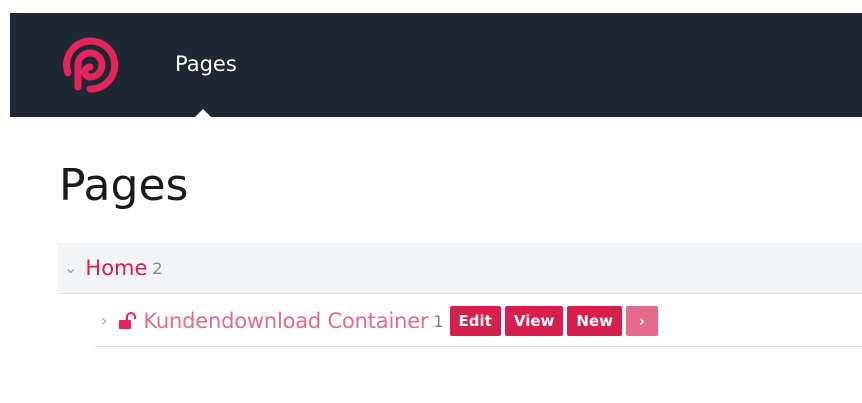  Describe the element at coordinates (438, 321) in the screenshot. I see `child-count: 1` at that location.